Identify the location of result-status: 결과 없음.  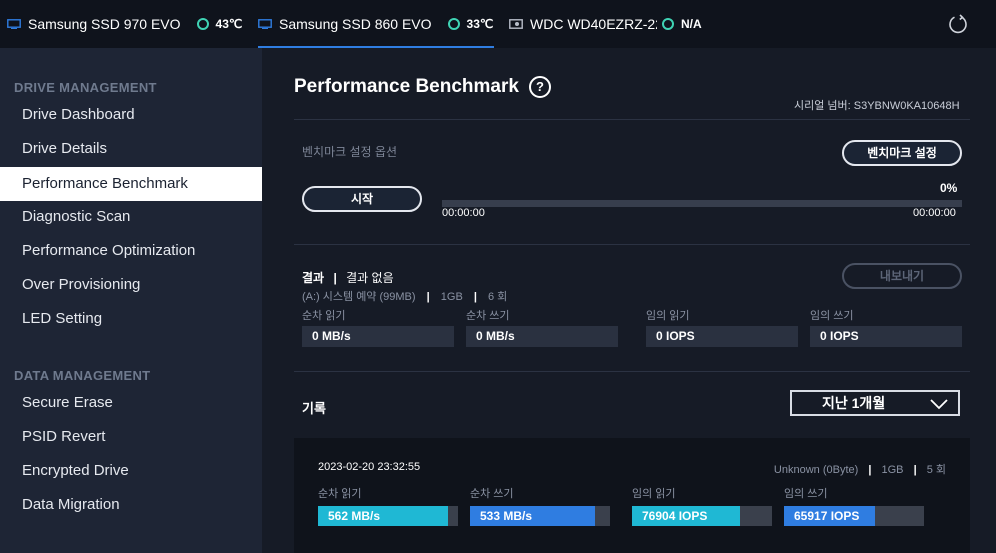
(370, 278).